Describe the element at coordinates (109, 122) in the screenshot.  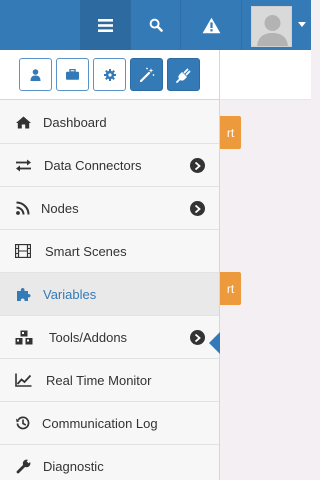
I see `sidebar-item-dashboard: Dashboard` at that location.